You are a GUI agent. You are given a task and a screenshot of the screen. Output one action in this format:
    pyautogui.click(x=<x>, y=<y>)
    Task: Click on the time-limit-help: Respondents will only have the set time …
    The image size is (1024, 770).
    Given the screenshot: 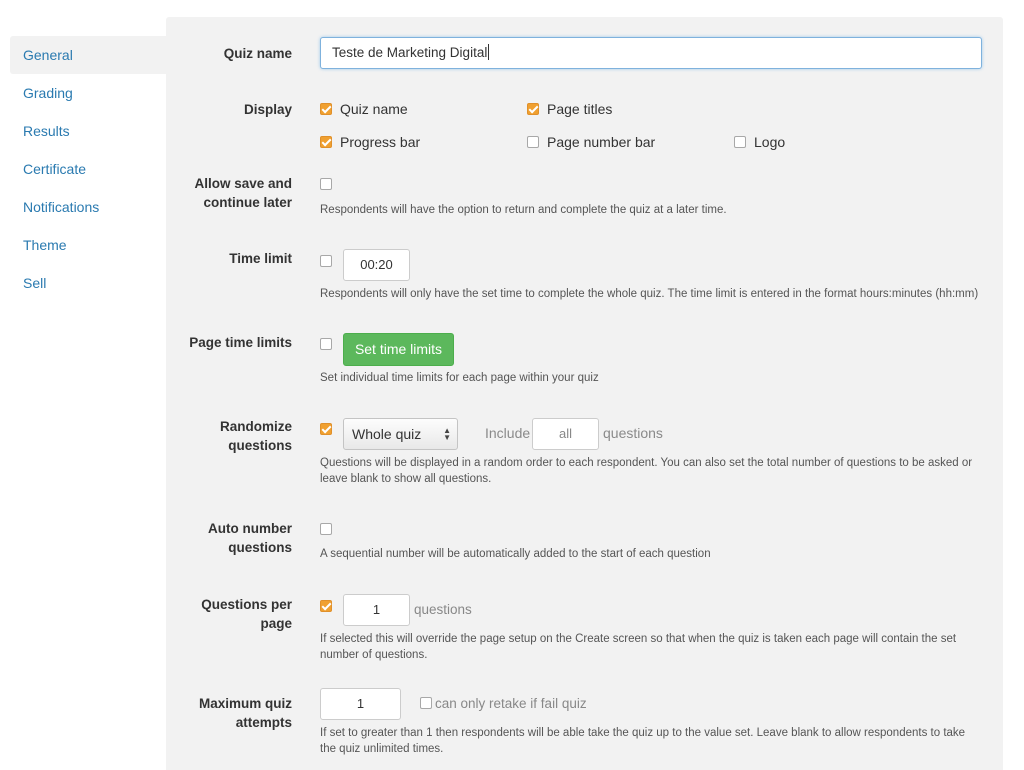 What is the action you would take?
    pyautogui.click(x=649, y=294)
    